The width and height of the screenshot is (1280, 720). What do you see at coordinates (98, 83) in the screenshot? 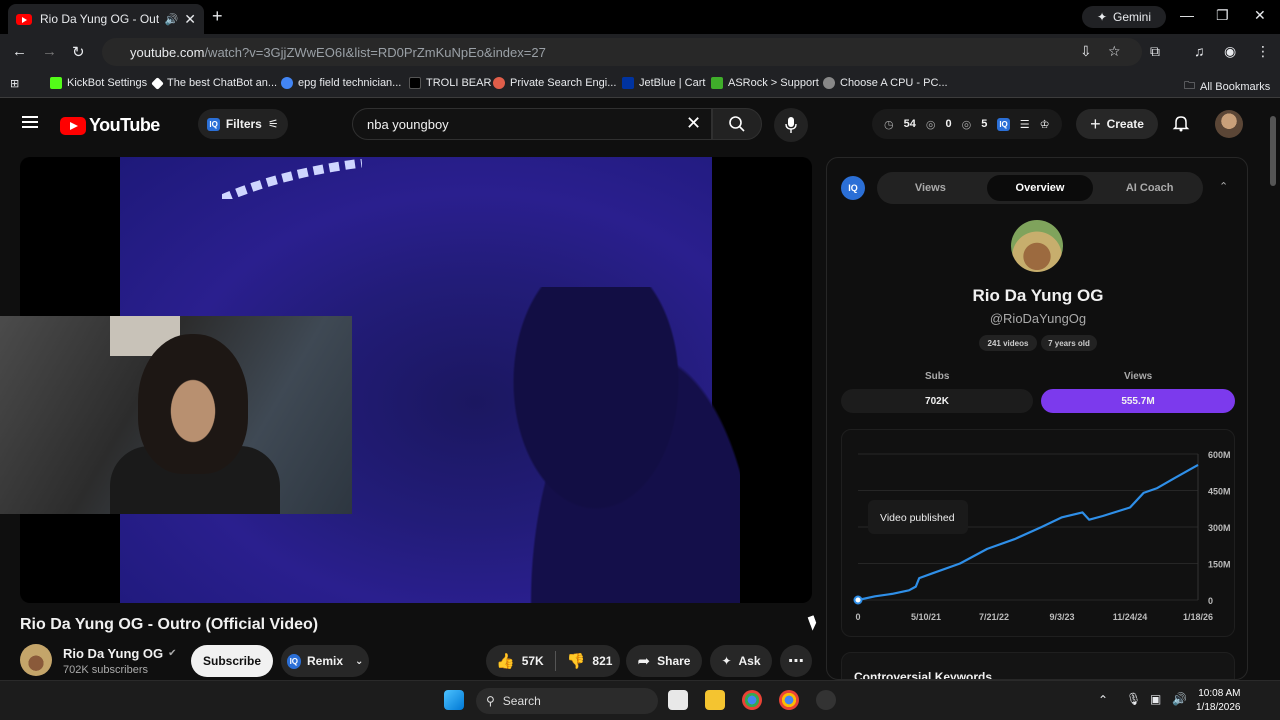
I see `bookmark-item: KickBot Settings` at bounding box center [98, 83].